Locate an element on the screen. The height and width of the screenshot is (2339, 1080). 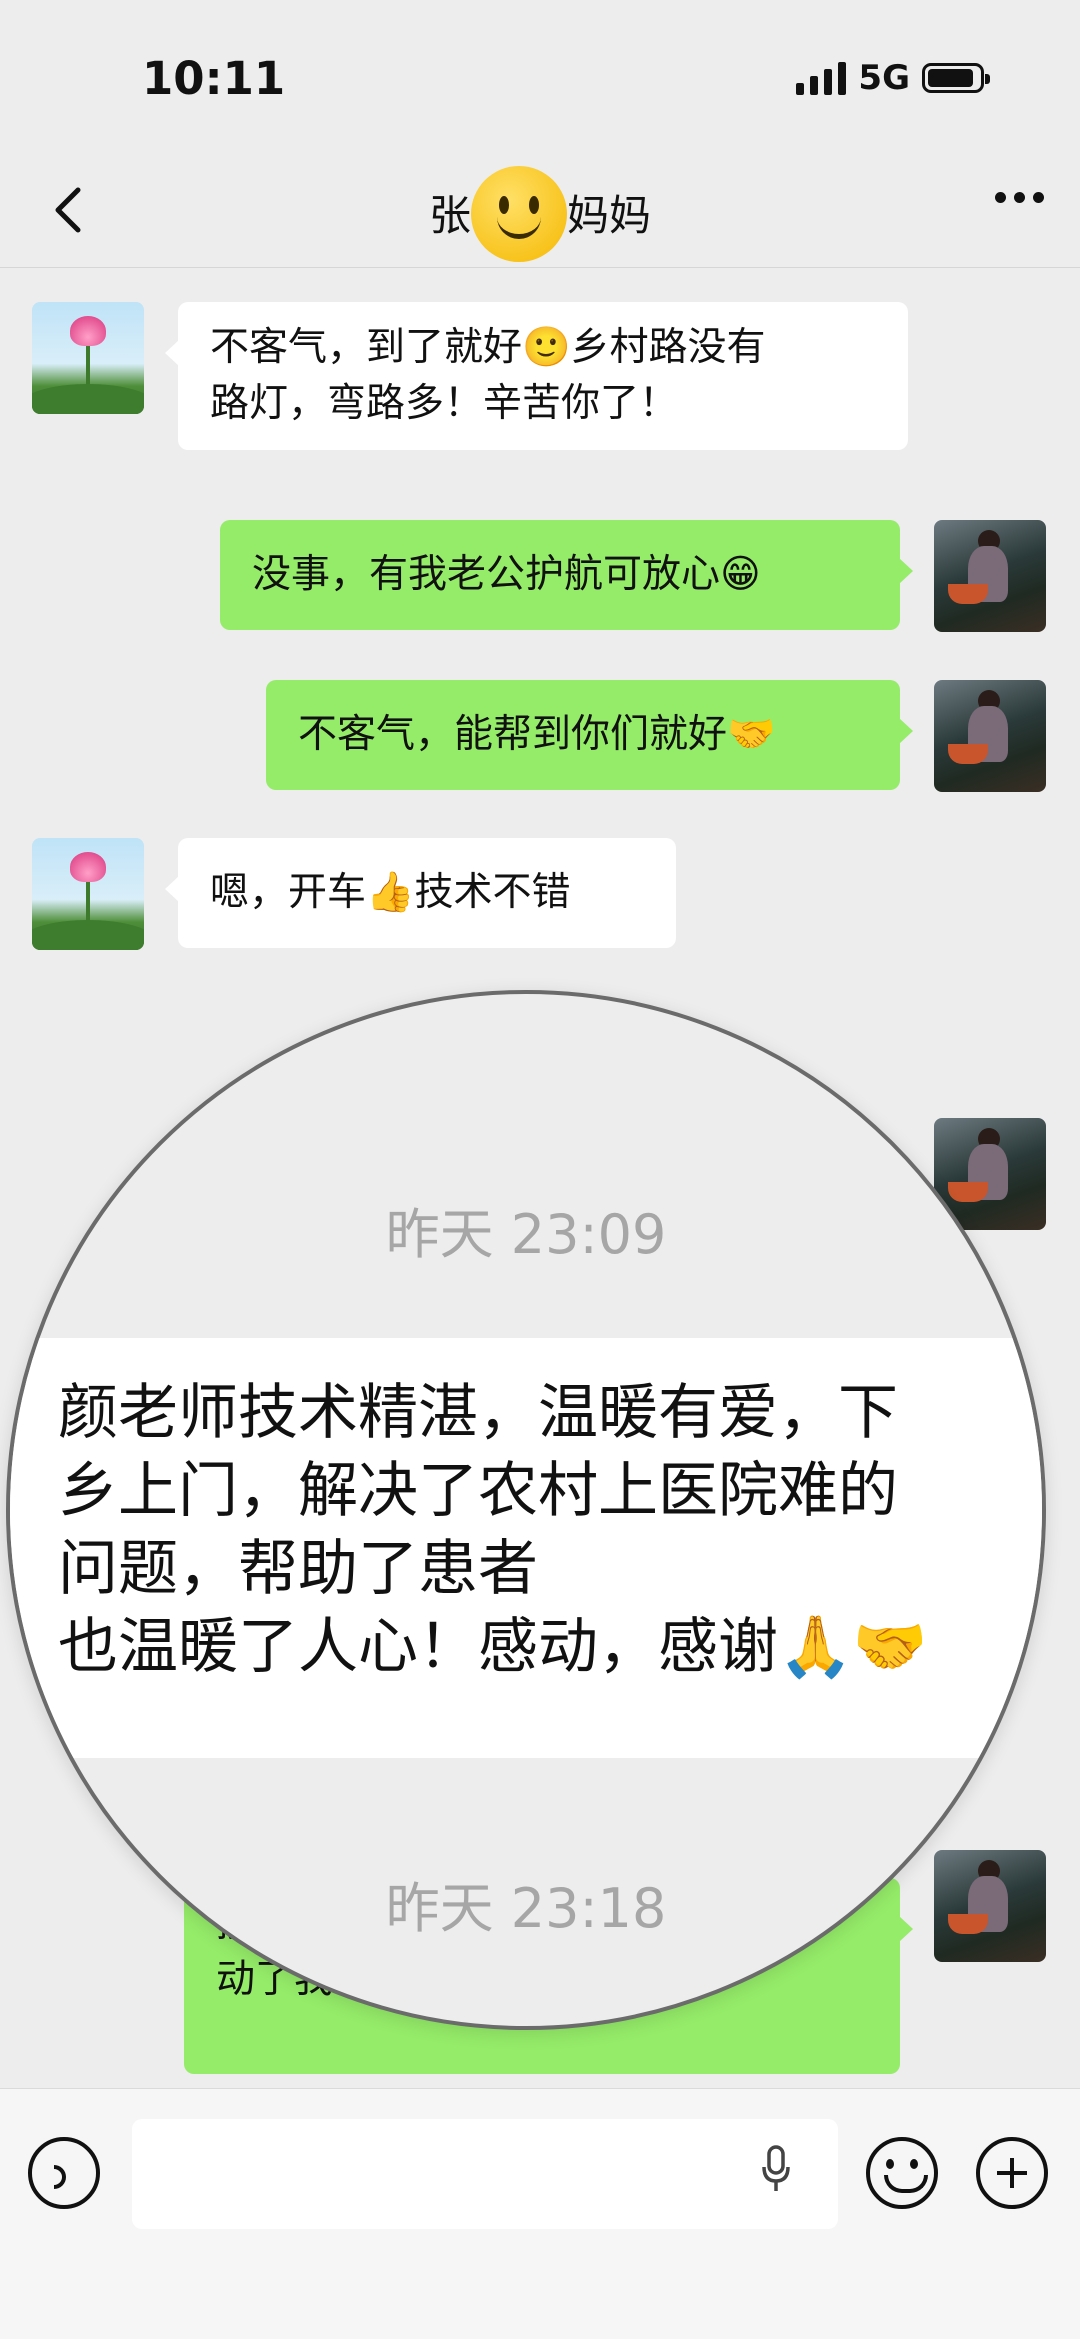
message-bubble-sent: 不客气，能帮到你们就好🤝 is located at coordinates (589, 735).